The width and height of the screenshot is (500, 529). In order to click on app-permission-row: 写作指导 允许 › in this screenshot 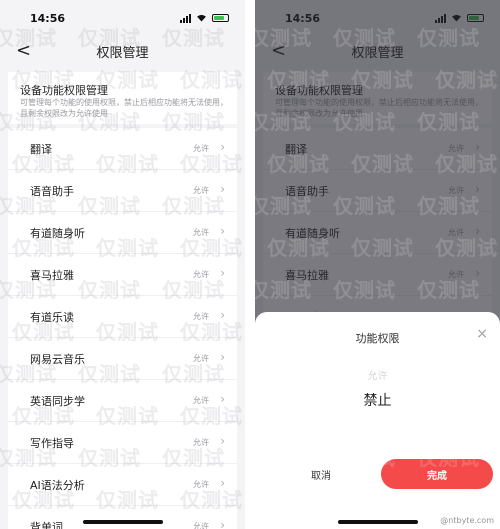, I will do `click(122, 443)`.